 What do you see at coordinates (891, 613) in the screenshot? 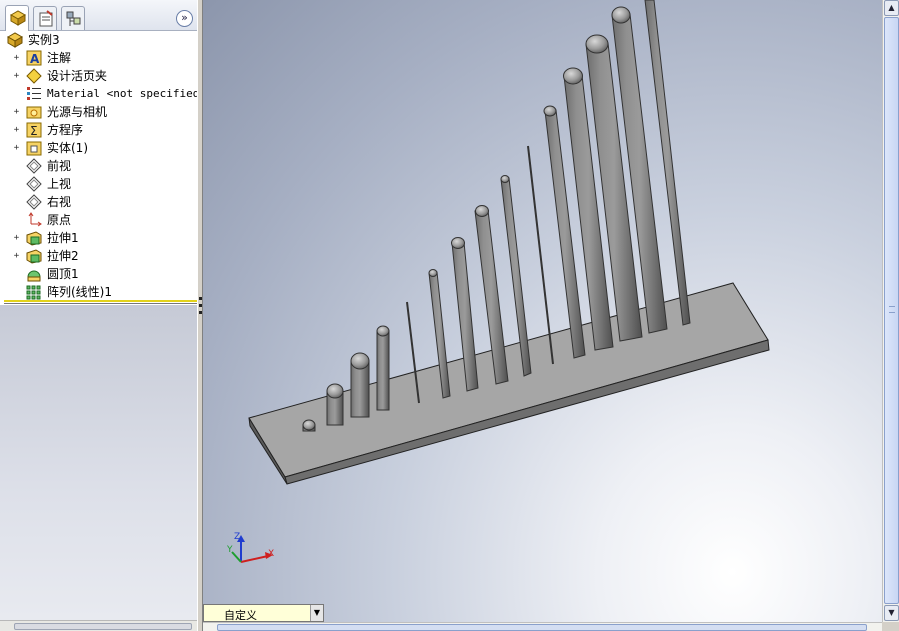
I see `scroll-down-button: ▼` at bounding box center [891, 613].